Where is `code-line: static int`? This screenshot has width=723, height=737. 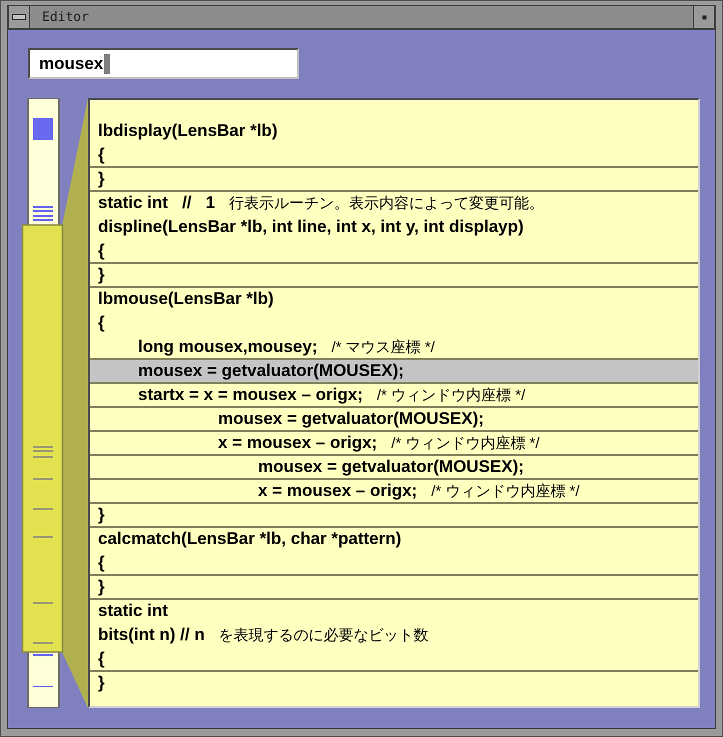 code-line: static int is located at coordinates (394, 612).